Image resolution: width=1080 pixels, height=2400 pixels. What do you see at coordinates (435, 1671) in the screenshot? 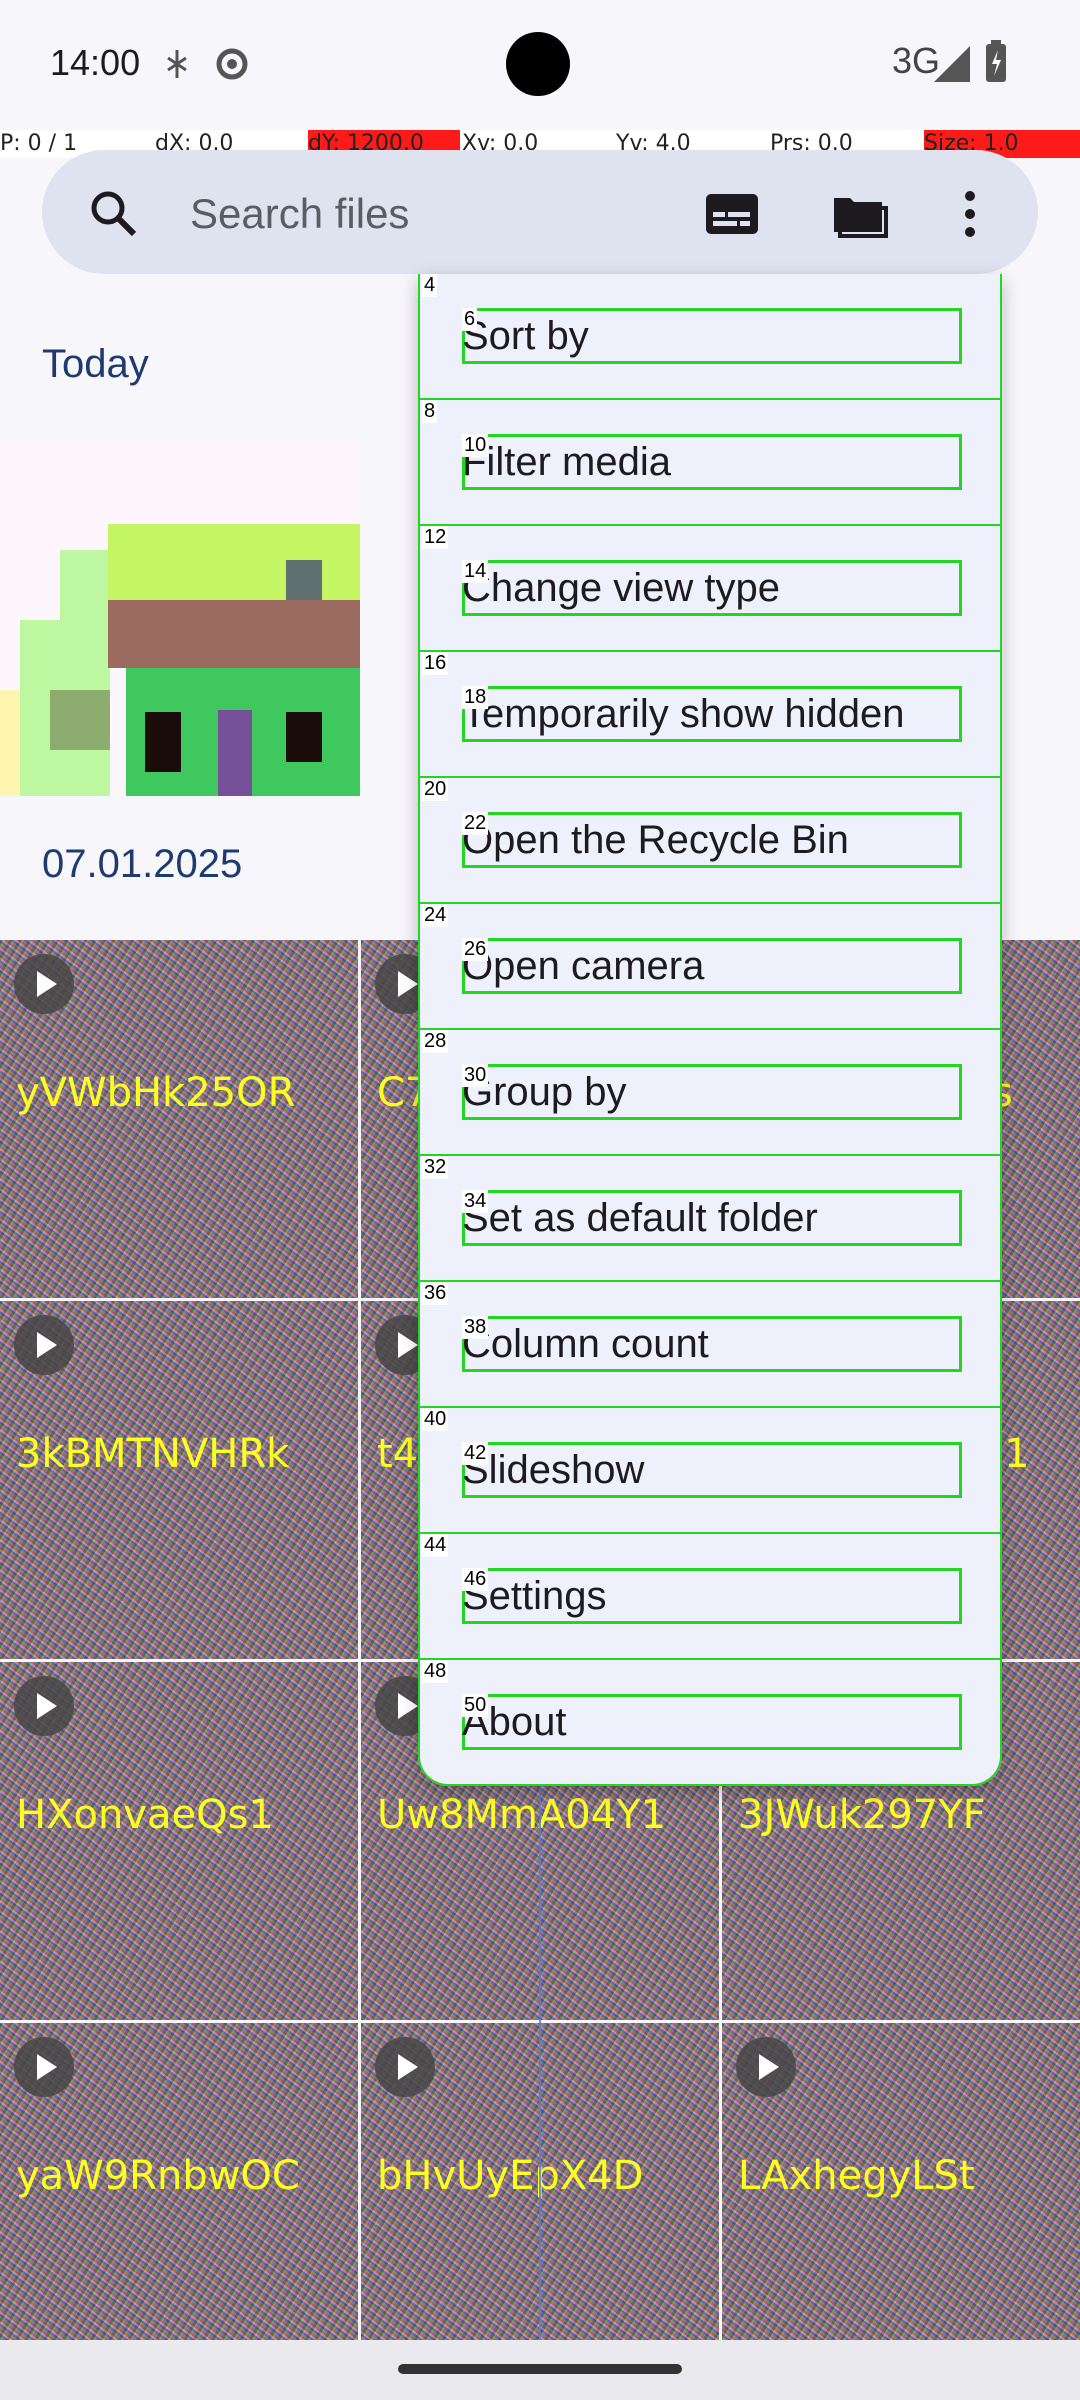
I see `menu-index: 48` at bounding box center [435, 1671].